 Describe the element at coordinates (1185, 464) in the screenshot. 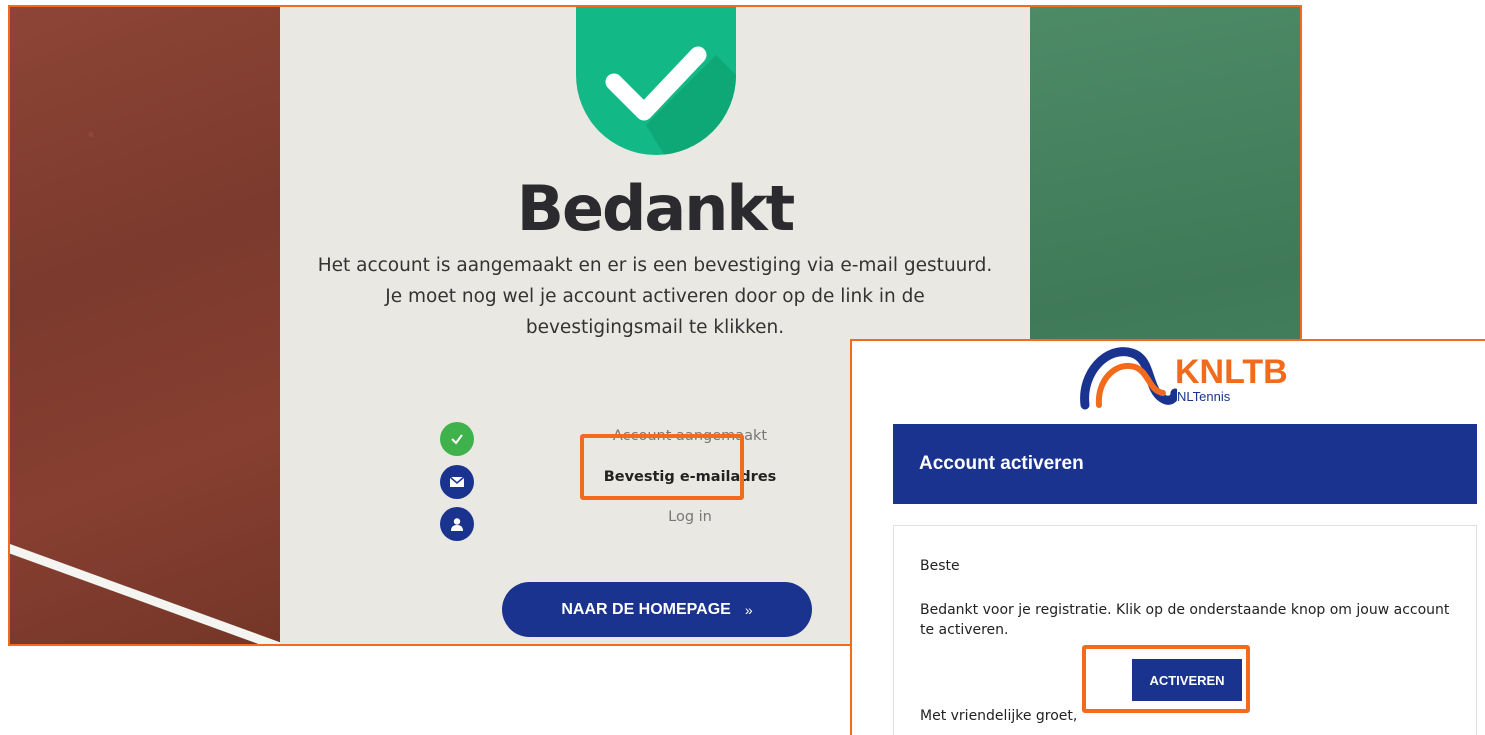

I see `email-header-banner: Account activeren` at that location.